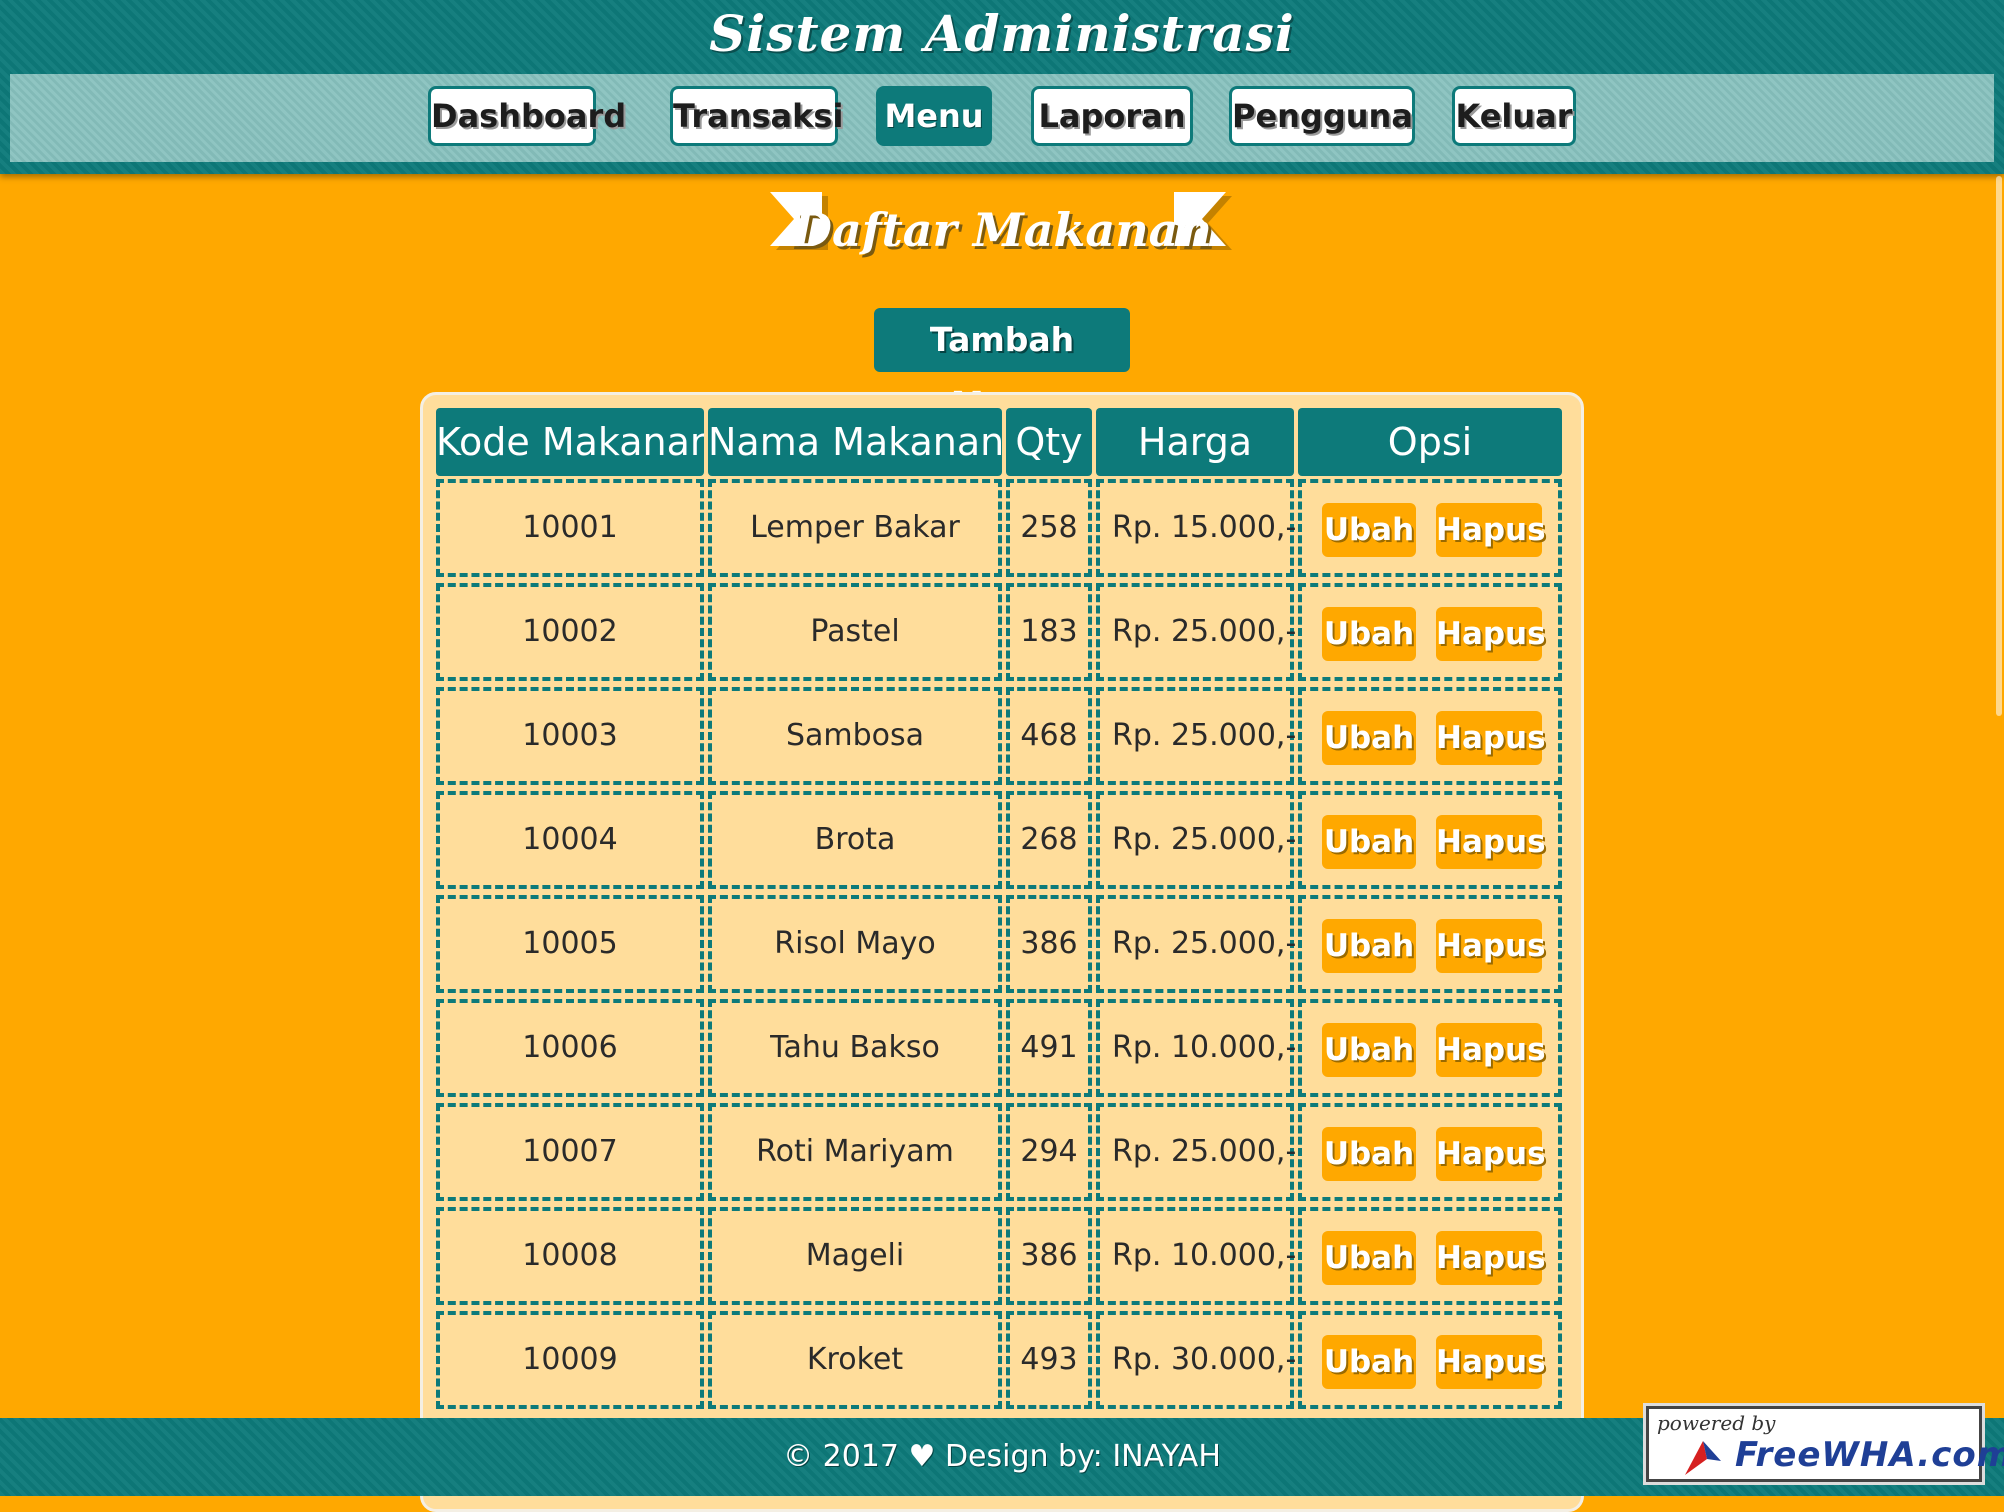 This screenshot has height=1512, width=2004. Describe the element at coordinates (570, 528) in the screenshot. I see `cell-kode: 10001` at that location.